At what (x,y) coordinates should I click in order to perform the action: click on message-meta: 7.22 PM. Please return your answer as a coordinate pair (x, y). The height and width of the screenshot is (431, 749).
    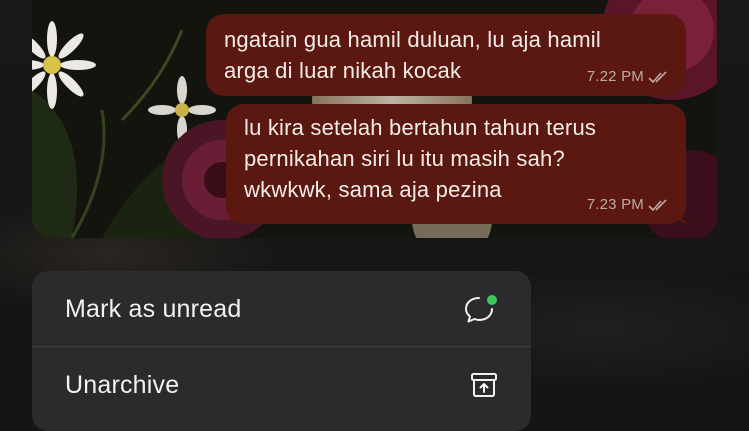
    Looking at the image, I should click on (627, 77).